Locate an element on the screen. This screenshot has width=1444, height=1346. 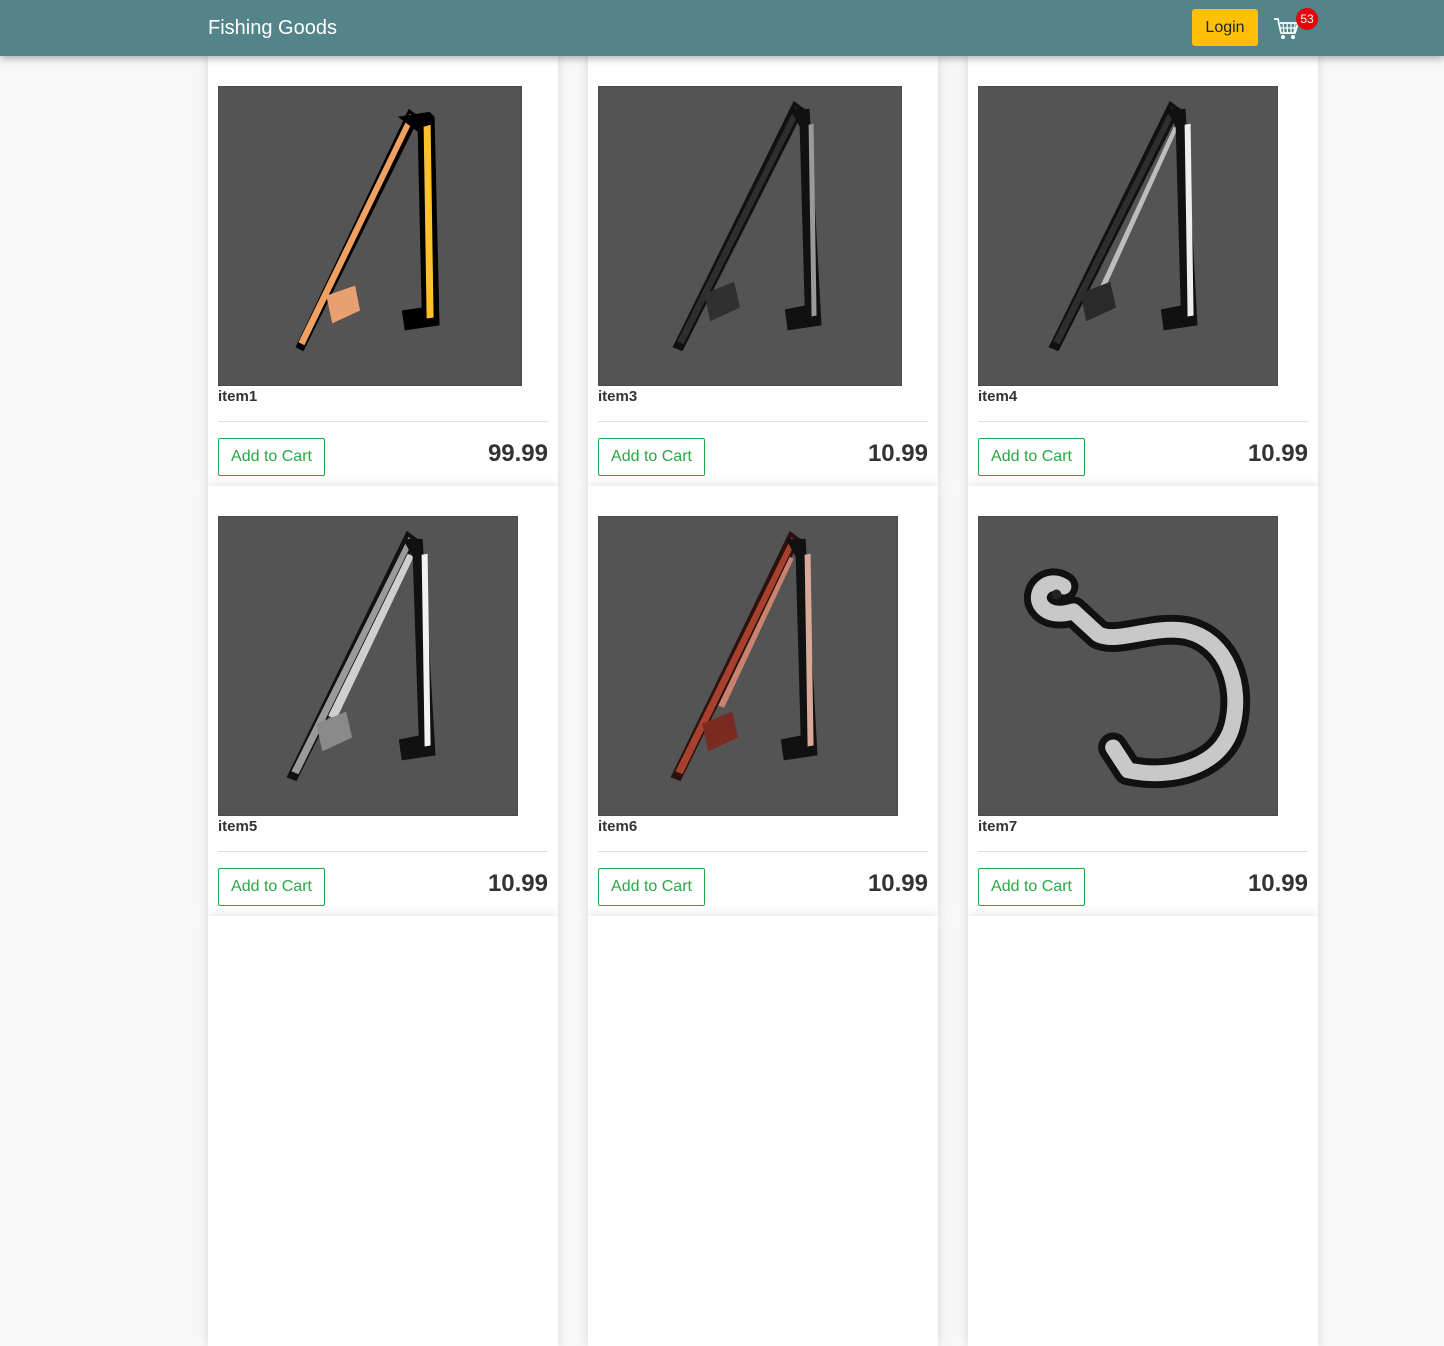
product-name: item4 is located at coordinates (998, 396).